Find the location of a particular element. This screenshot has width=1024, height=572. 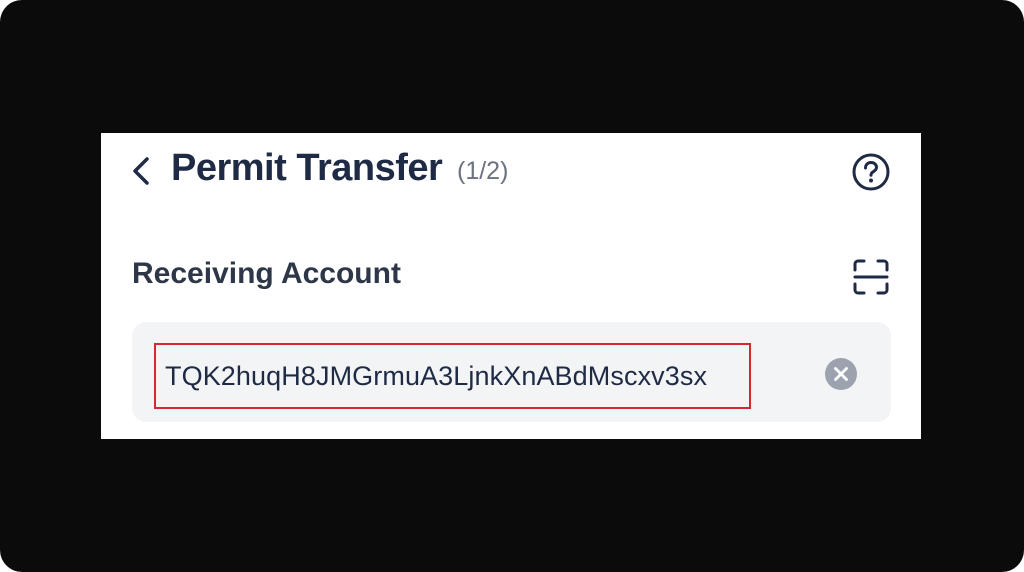

step-indicator: (1/2) is located at coordinates (483, 171).